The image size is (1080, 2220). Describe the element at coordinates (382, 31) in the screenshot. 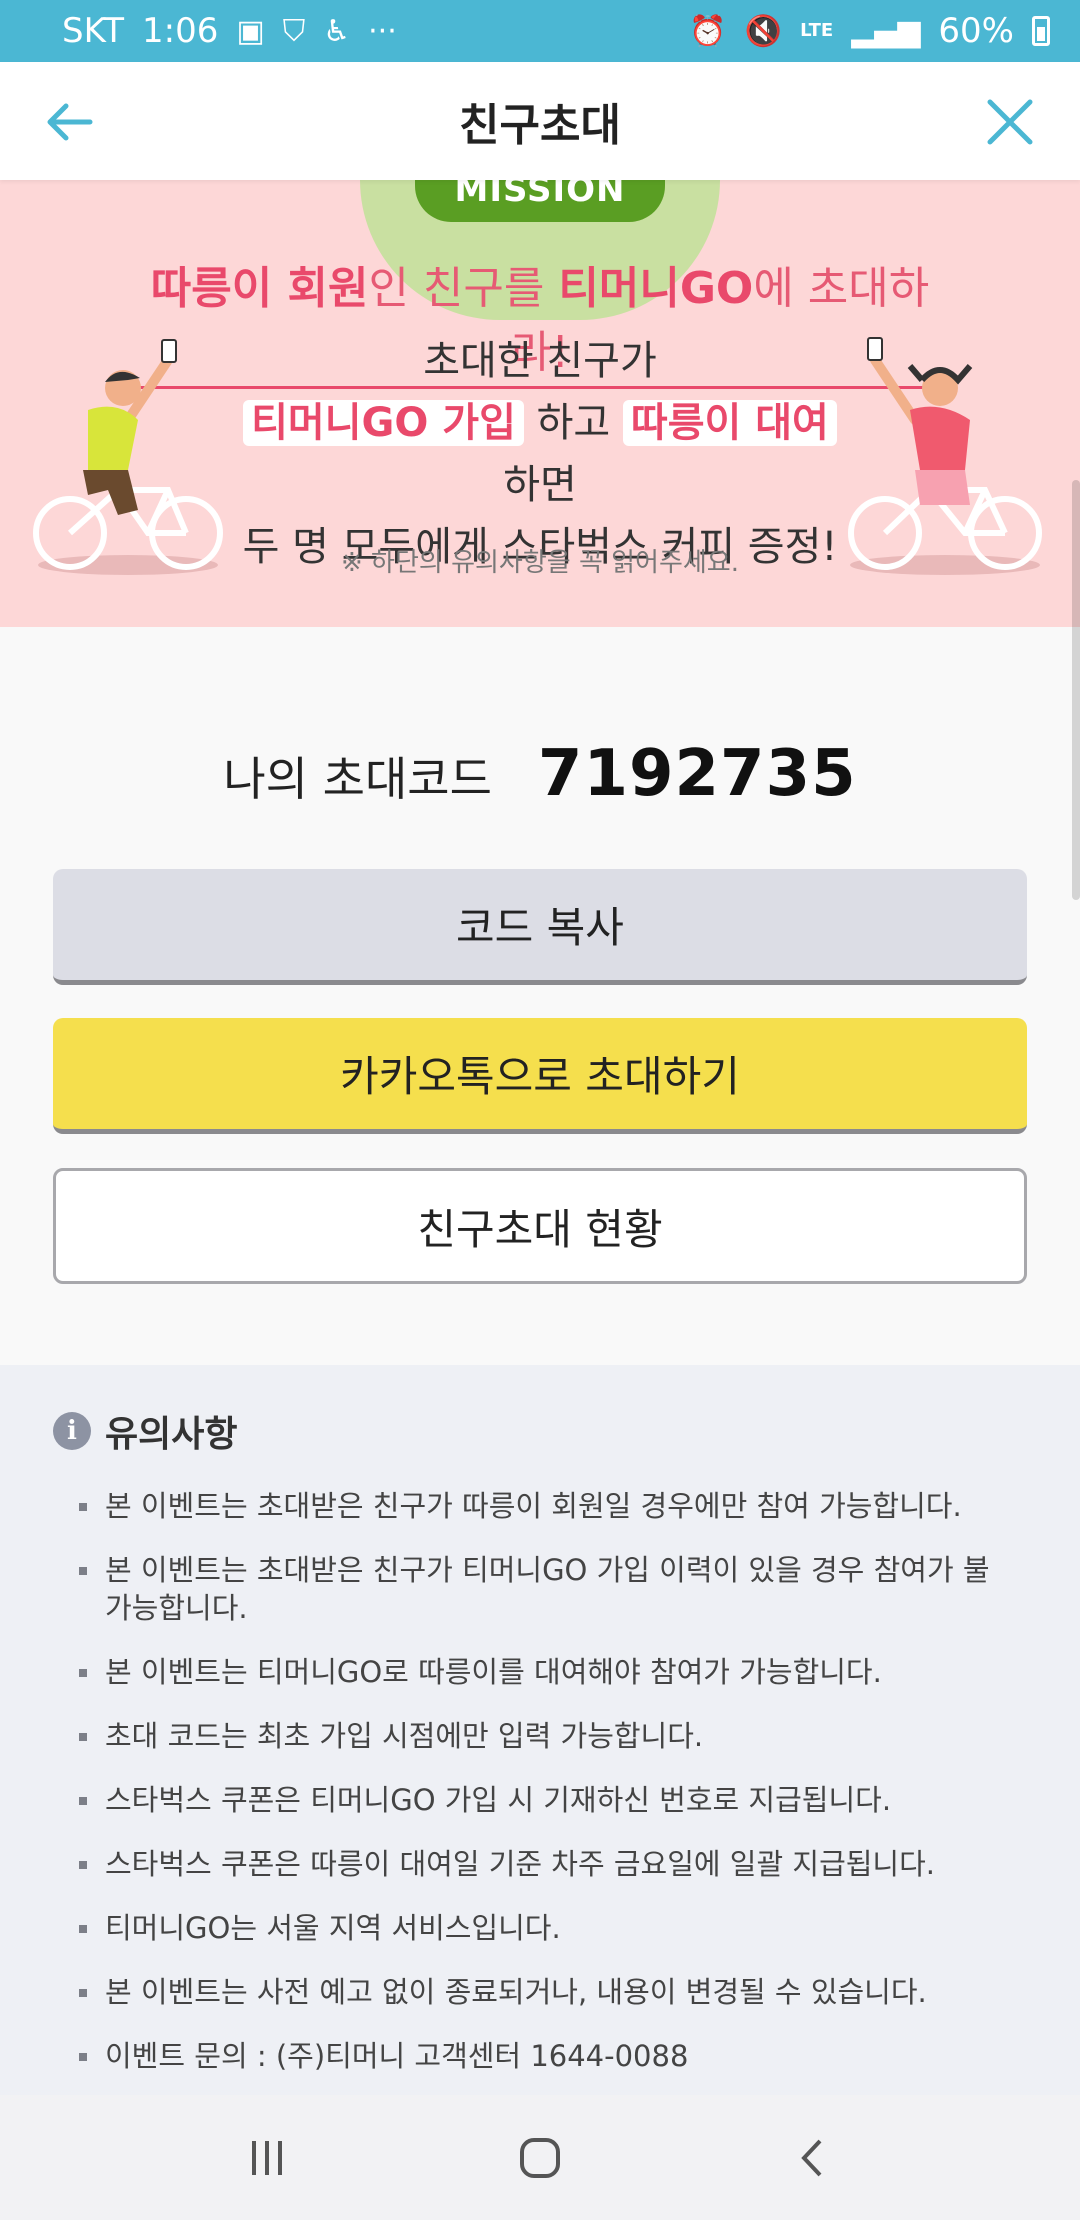

I see `more-notifications-icon: ···` at that location.